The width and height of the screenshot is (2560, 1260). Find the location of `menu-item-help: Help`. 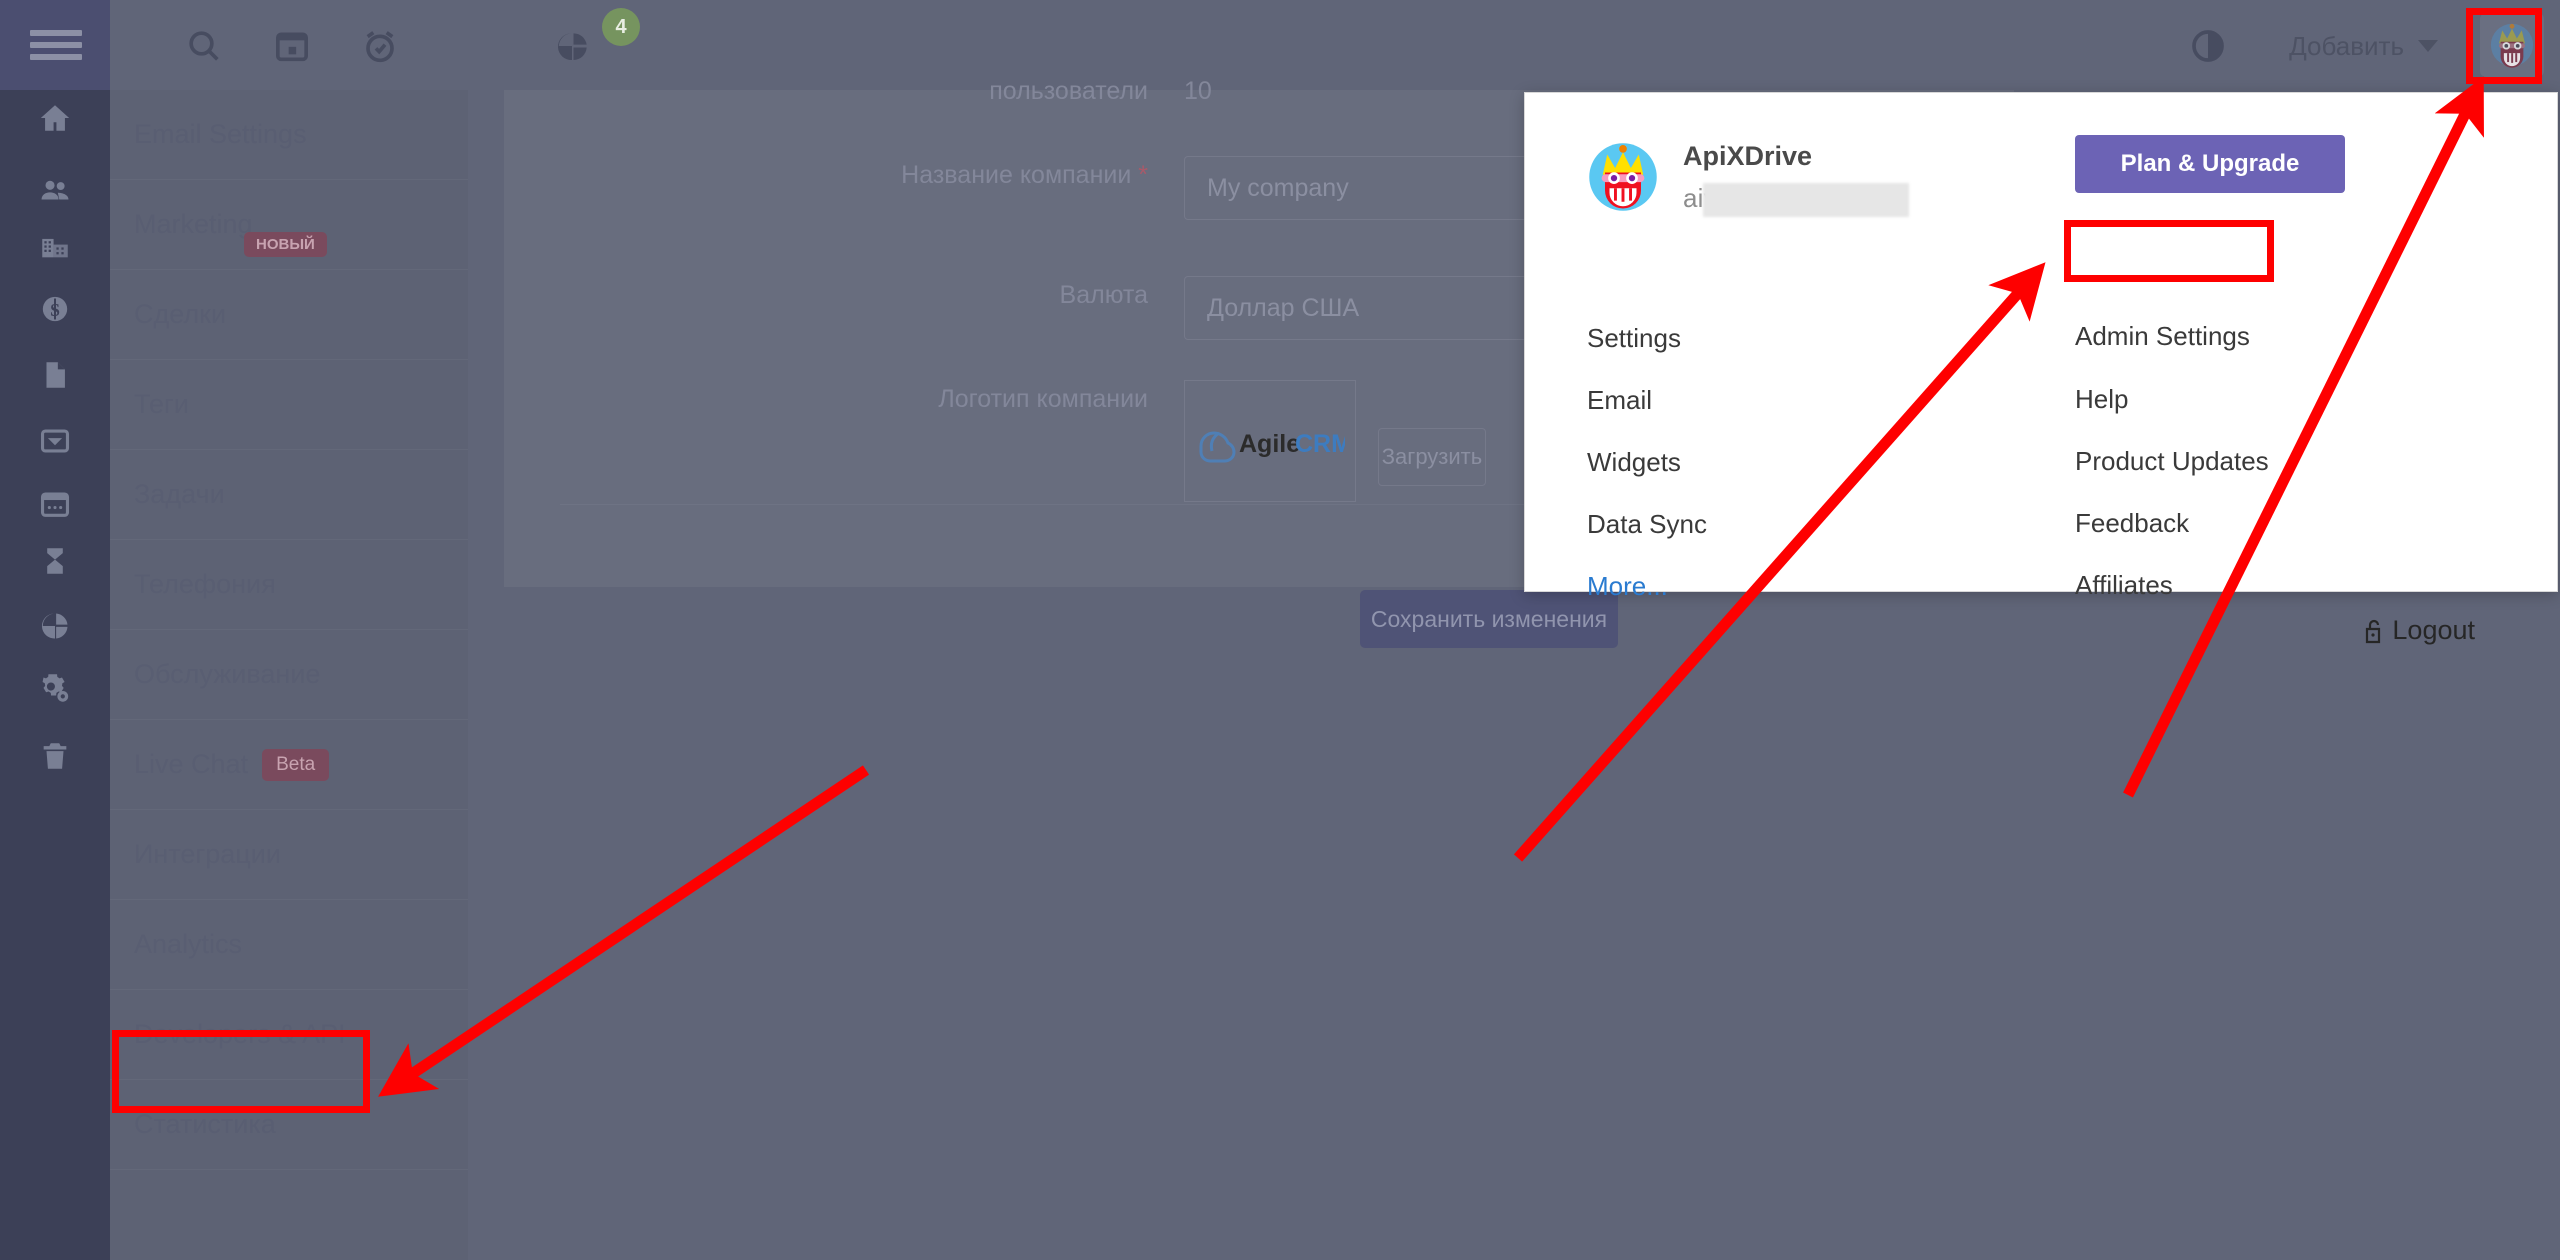

menu-item-help: Help is located at coordinates (2172, 399).